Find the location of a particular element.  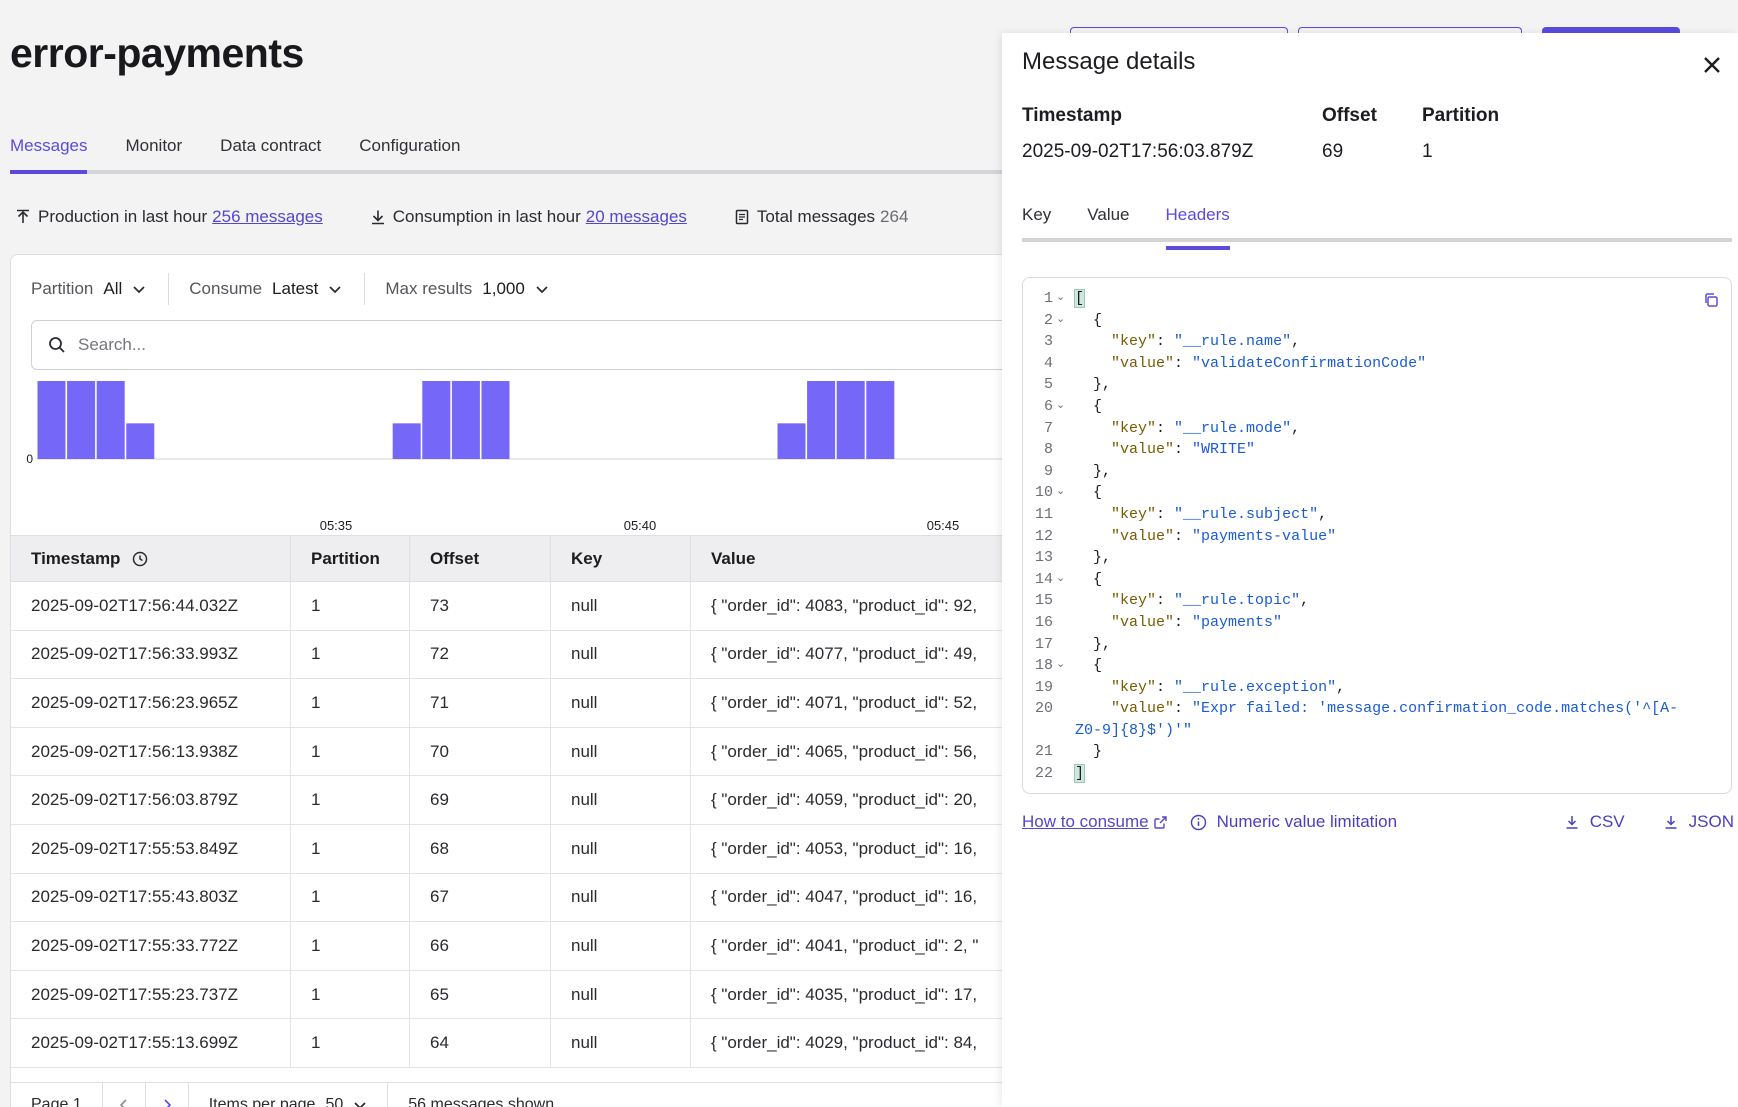

items-per-page-select: Items per page 50 is located at coordinates (289, 1095).